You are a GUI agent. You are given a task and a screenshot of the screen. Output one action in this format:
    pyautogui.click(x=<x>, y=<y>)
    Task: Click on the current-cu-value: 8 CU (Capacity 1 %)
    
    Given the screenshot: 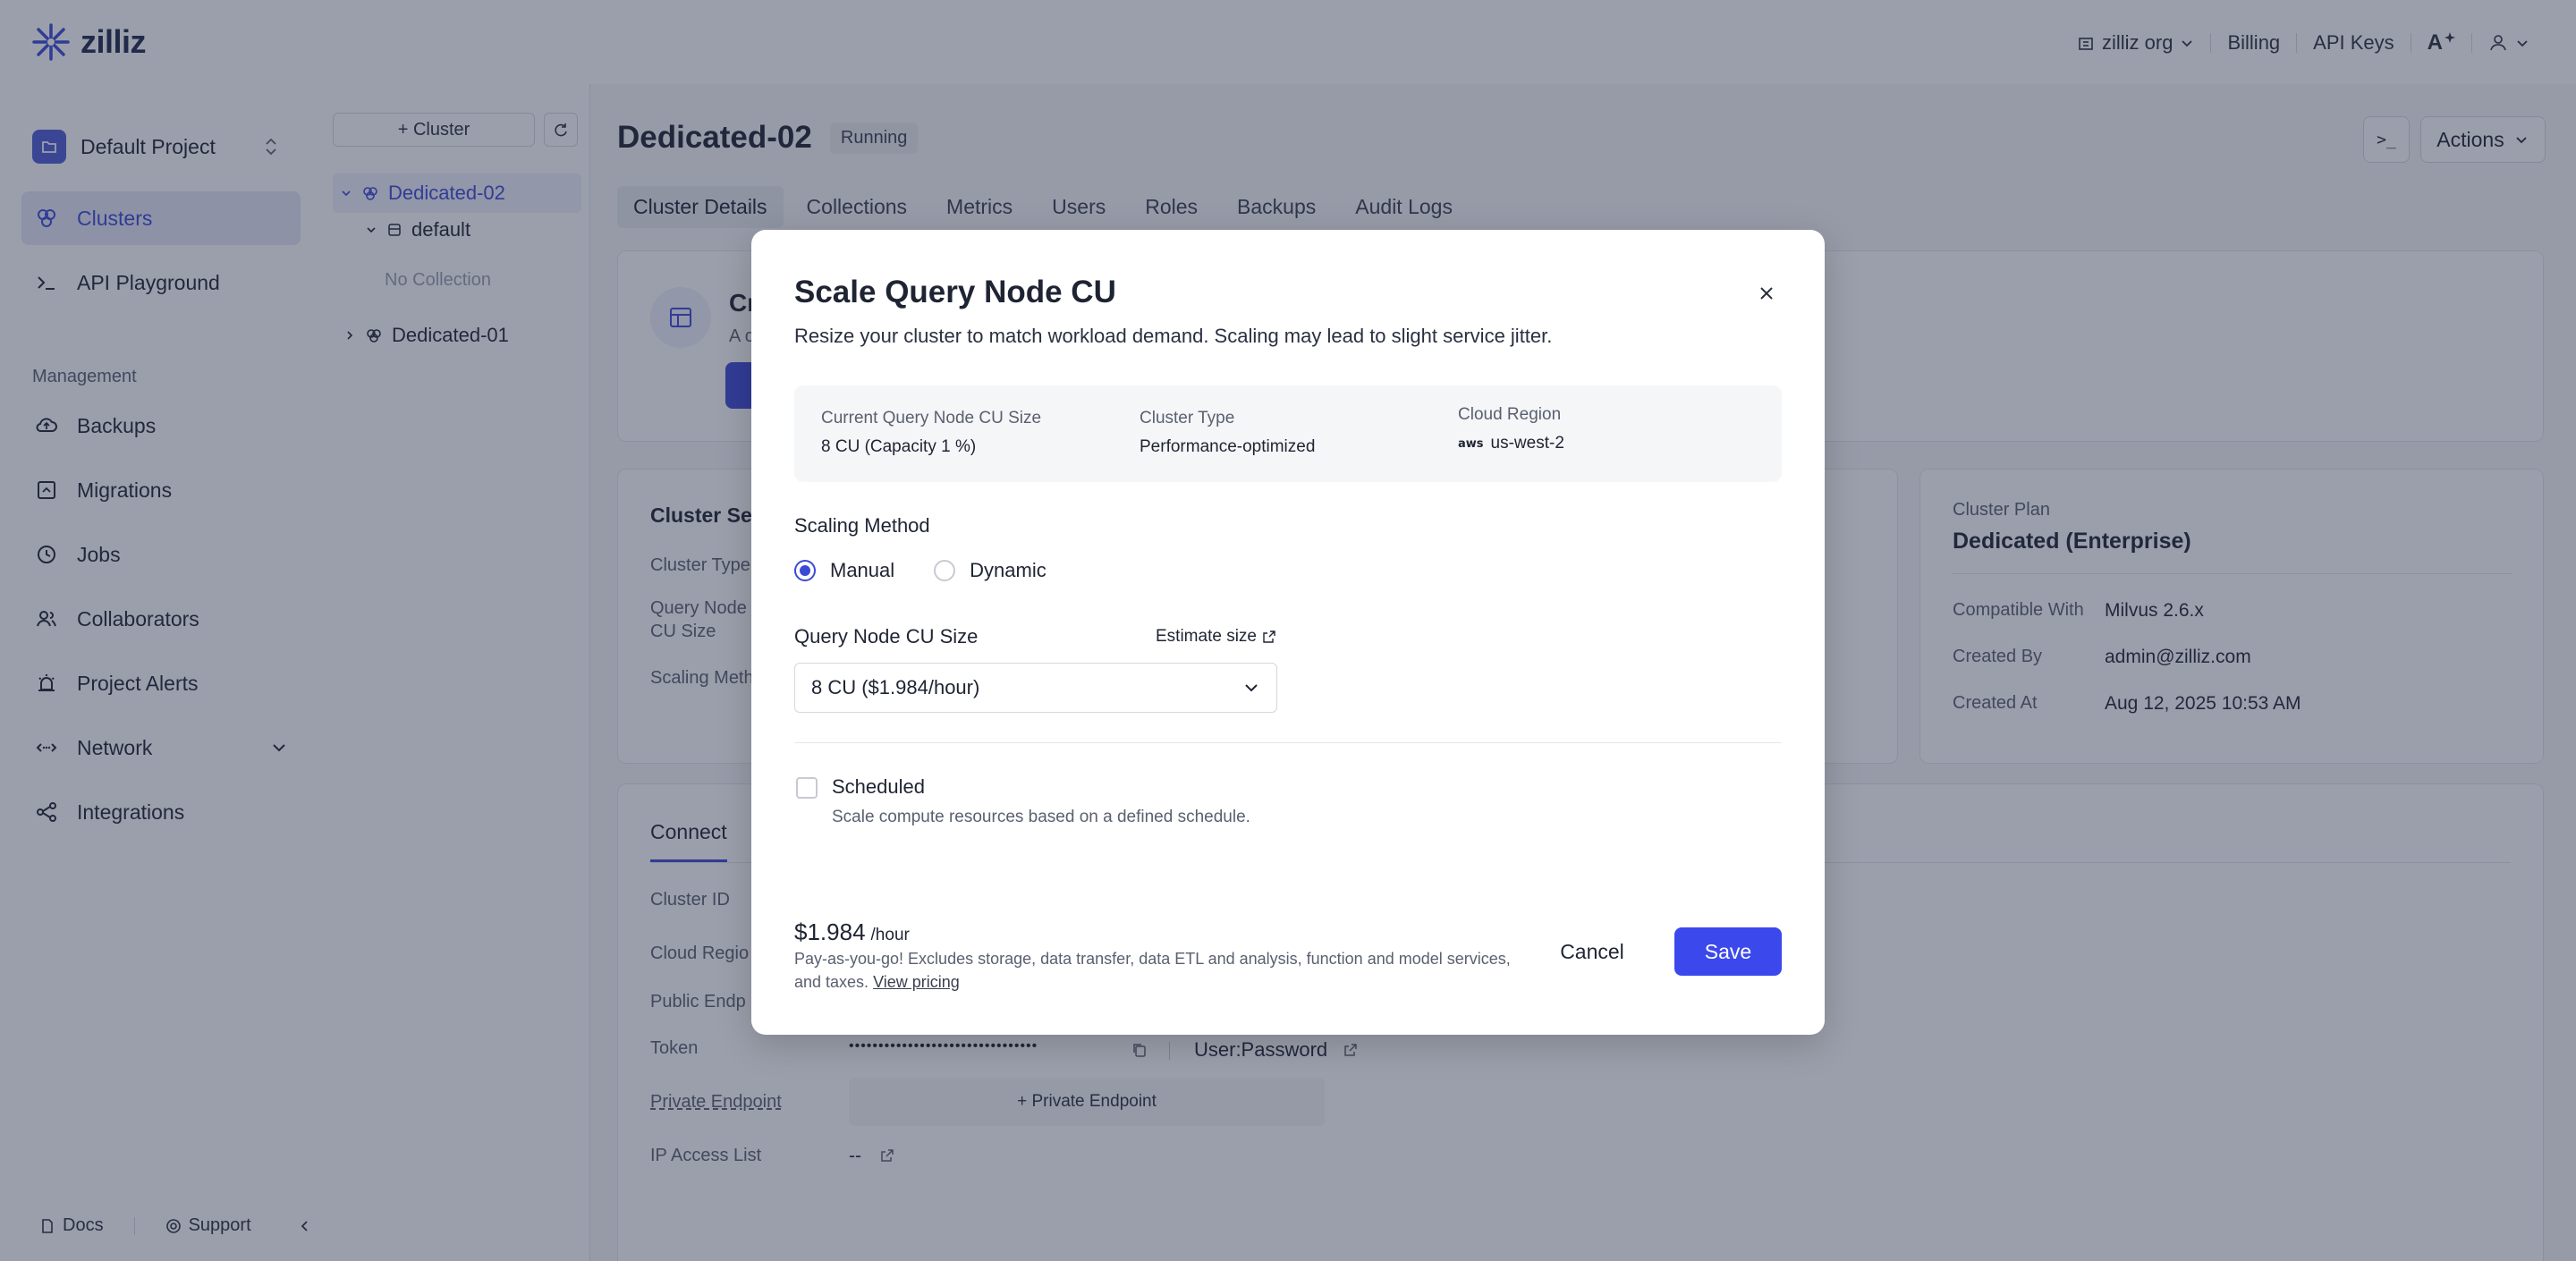 What is the action you would take?
    pyautogui.click(x=899, y=446)
    